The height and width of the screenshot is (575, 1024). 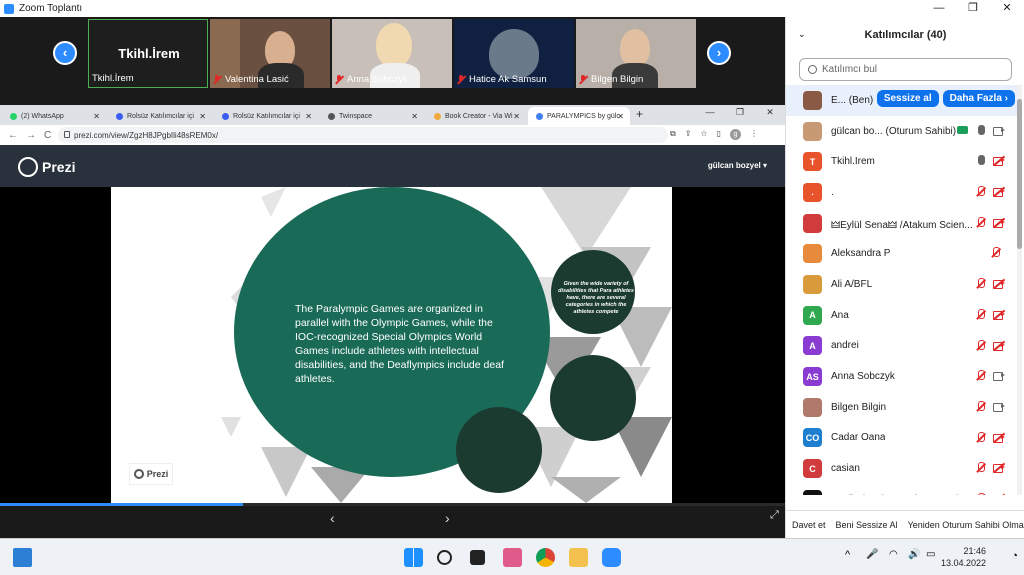 I want to click on participant-row: .., so click(x=901, y=192).